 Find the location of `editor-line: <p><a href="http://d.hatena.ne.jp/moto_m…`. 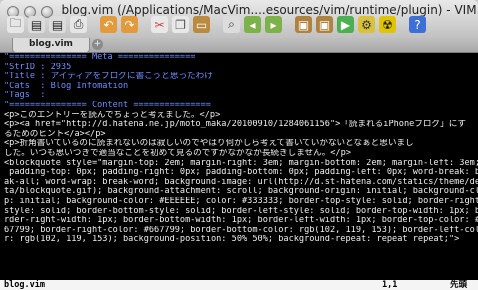

editor-line: <p><a href="http://d.hatena.ne.jp/moto_m… is located at coordinates (239, 125).